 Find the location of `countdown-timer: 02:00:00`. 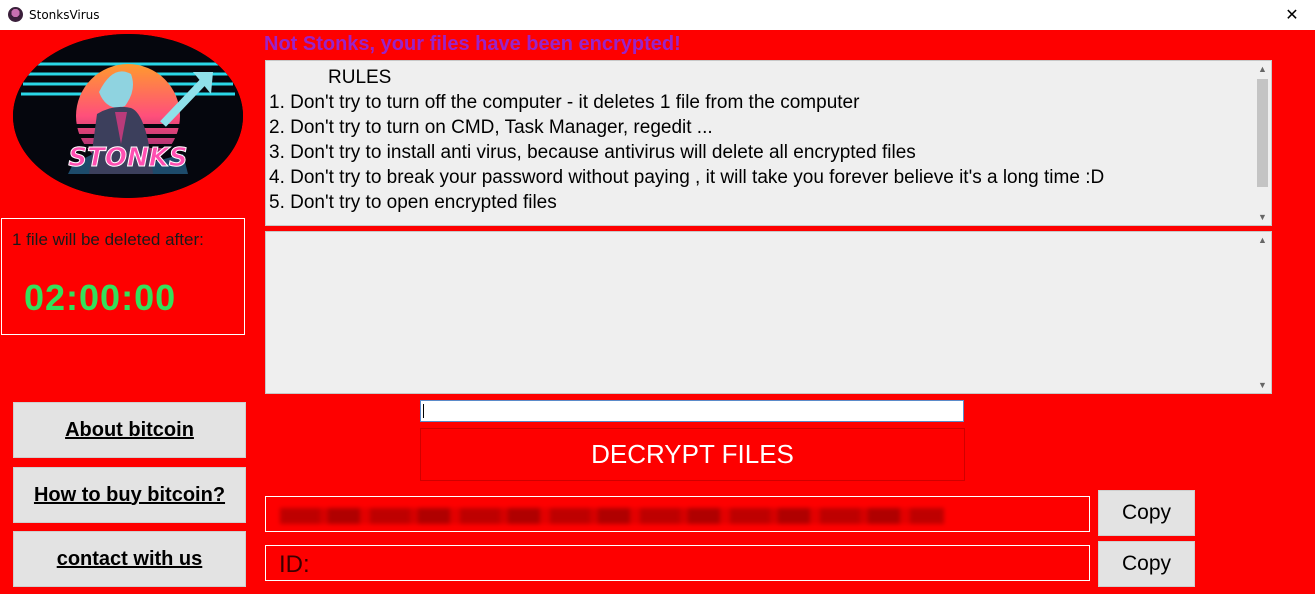

countdown-timer: 02:00:00 is located at coordinates (100, 297).